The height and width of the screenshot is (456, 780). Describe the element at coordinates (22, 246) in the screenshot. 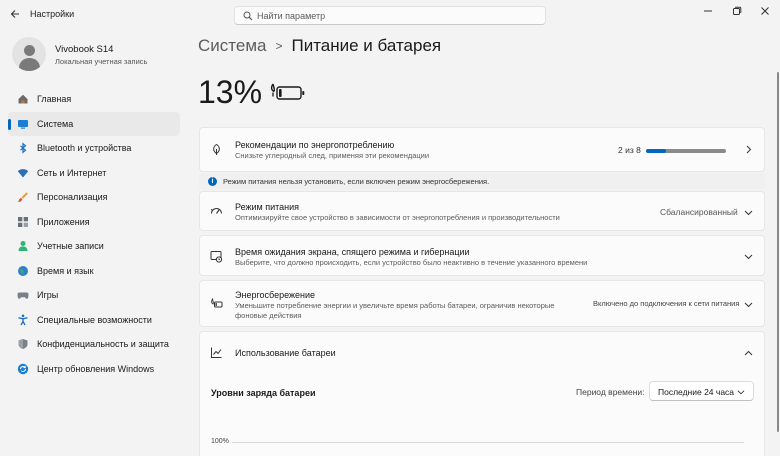

I see `accounts-icon` at that location.